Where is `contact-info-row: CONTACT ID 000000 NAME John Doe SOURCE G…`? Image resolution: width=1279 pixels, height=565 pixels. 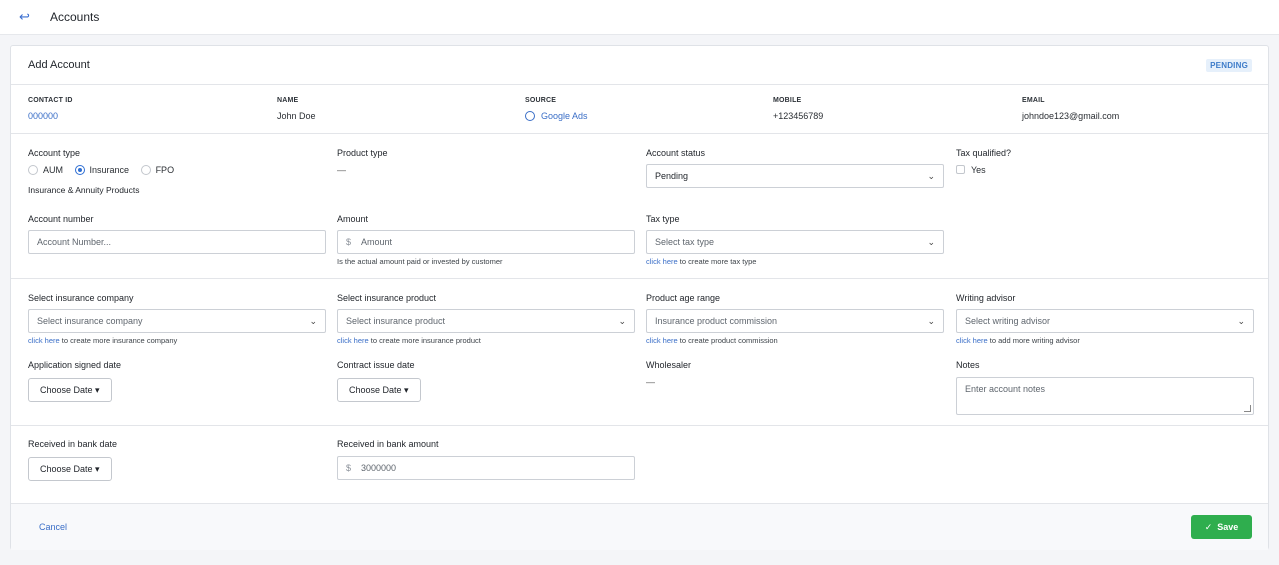
contact-info-row: CONTACT ID 000000 NAME John Doe SOURCE G… is located at coordinates (639, 109).